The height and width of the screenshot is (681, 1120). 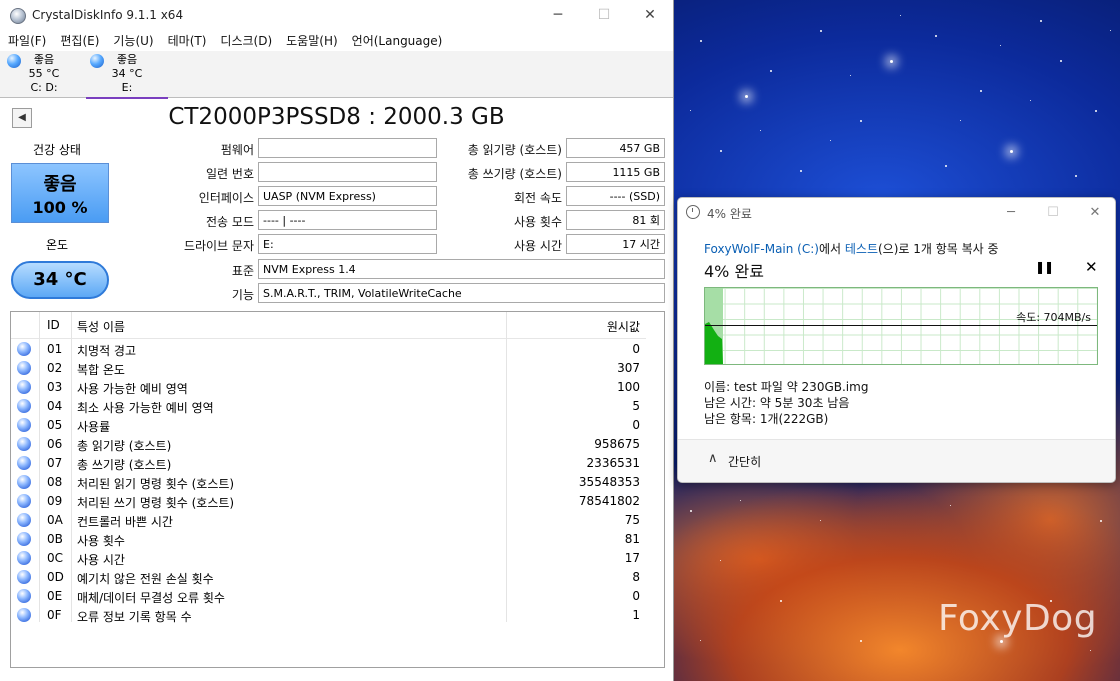 What do you see at coordinates (347, 148) in the screenshot?
I see `firmware-field` at bounding box center [347, 148].